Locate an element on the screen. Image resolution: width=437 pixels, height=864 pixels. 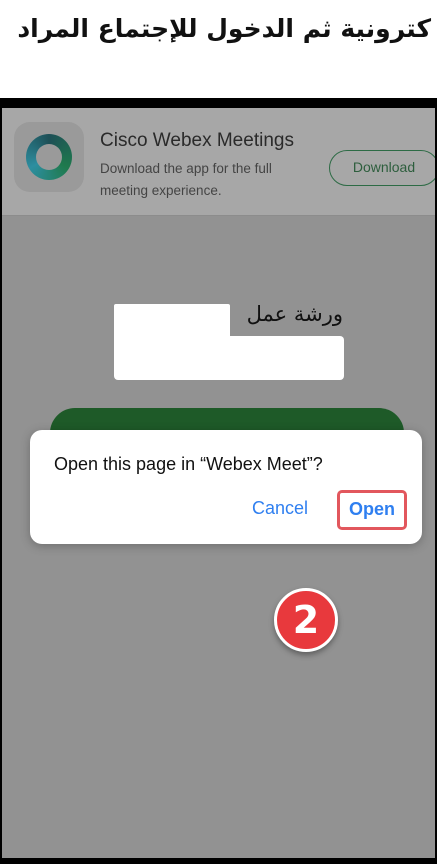
app-name: Cisco Webex Meetings is located at coordinates (197, 140).